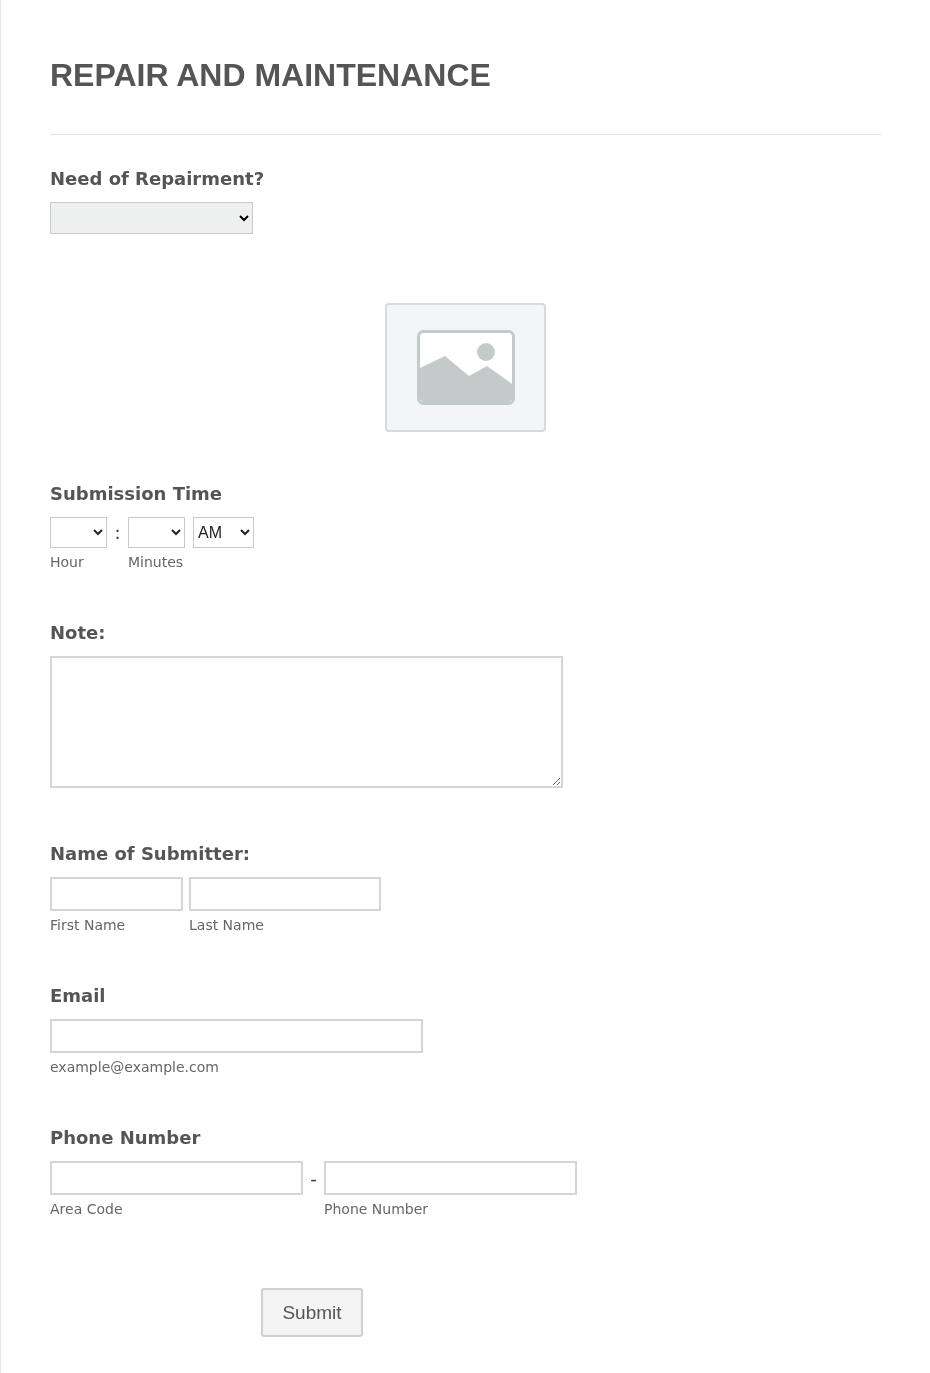 This screenshot has height=1373, width=930. I want to click on field-sublabel: Area Code, so click(87, 1209).